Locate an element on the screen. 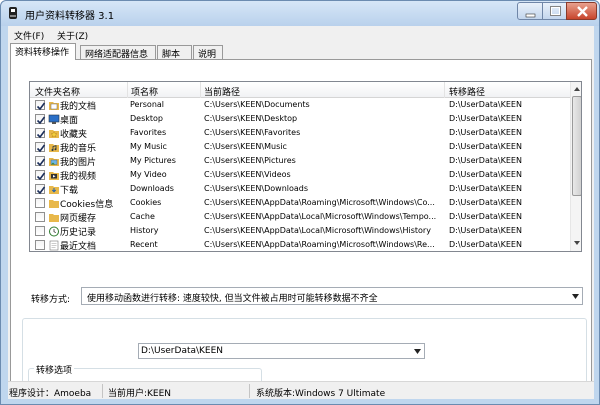 This screenshot has width=600, height=405. folder-name-cell: 我的音乐 is located at coordinates (78, 149).